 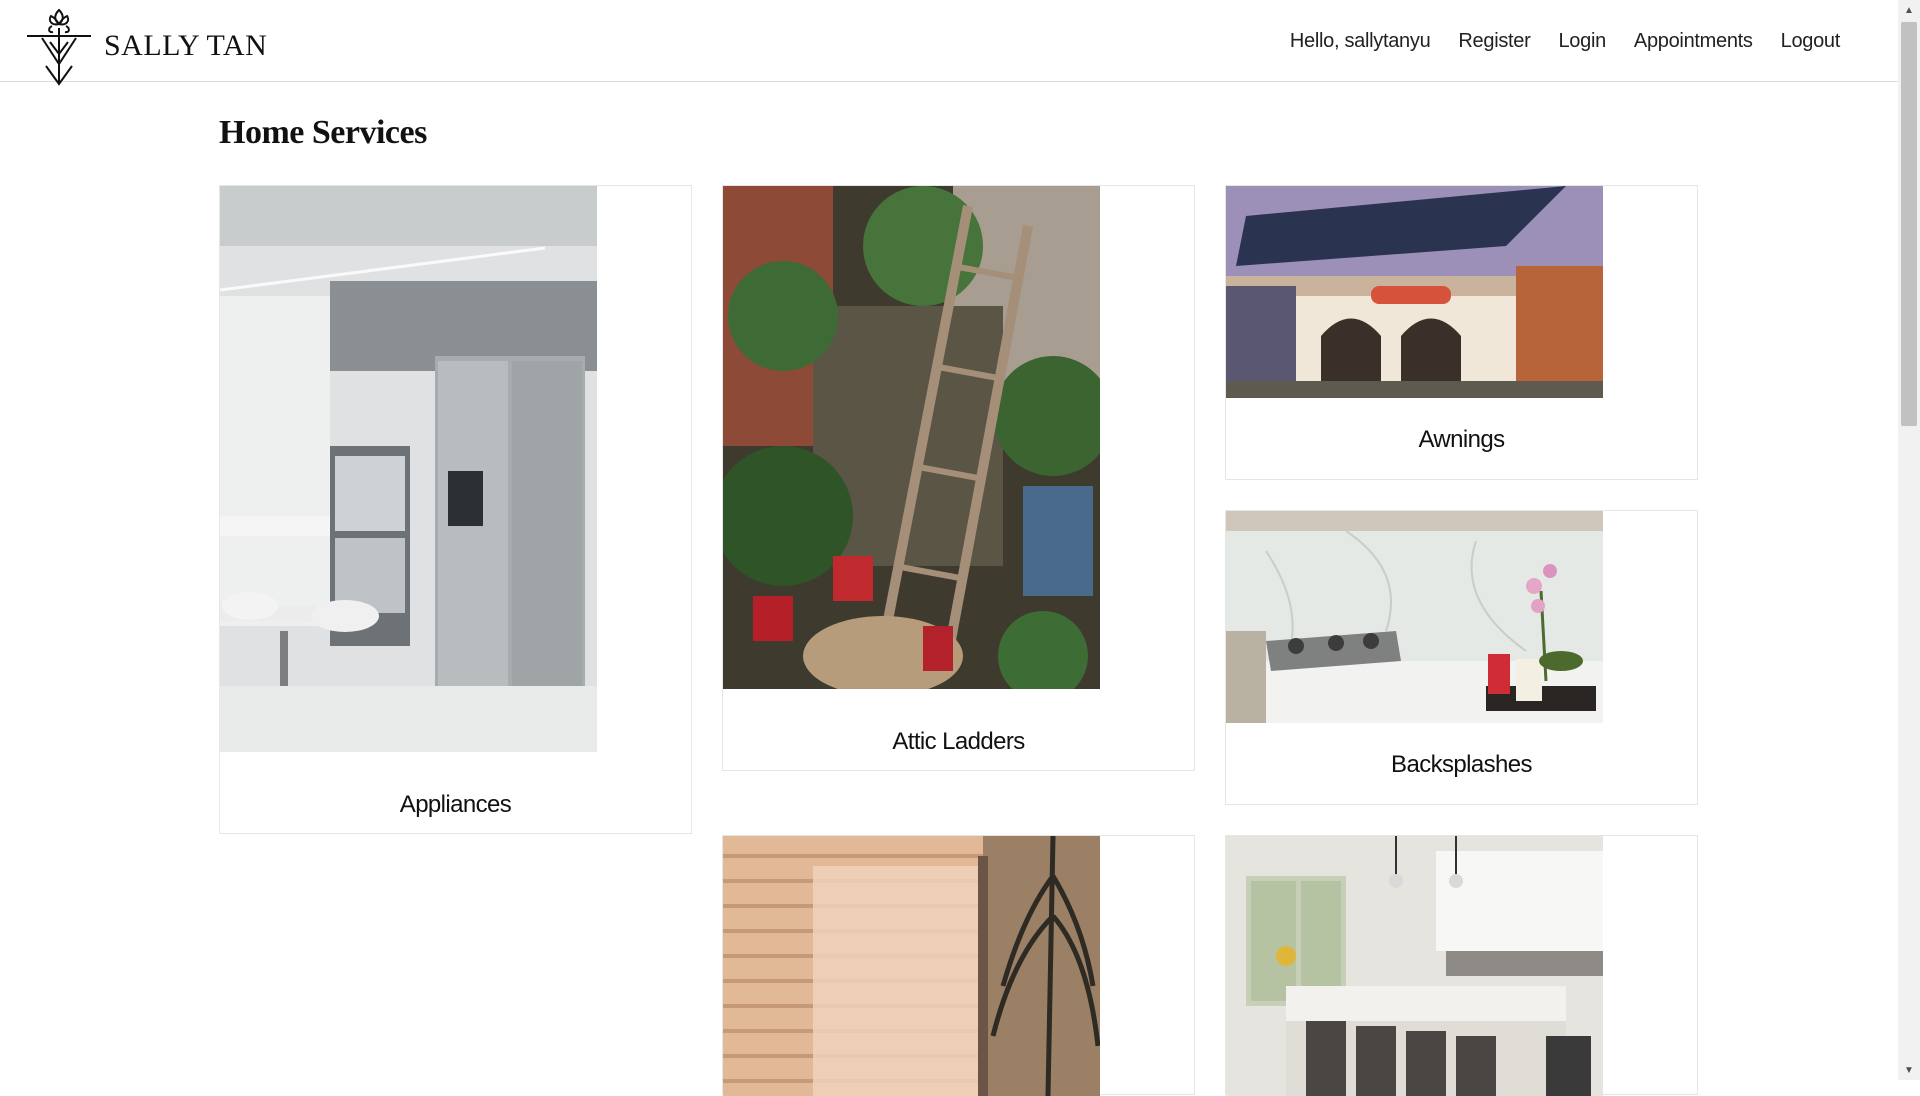 I want to click on card-label-backsplashes: Backsplashes, so click(x=1461, y=764).